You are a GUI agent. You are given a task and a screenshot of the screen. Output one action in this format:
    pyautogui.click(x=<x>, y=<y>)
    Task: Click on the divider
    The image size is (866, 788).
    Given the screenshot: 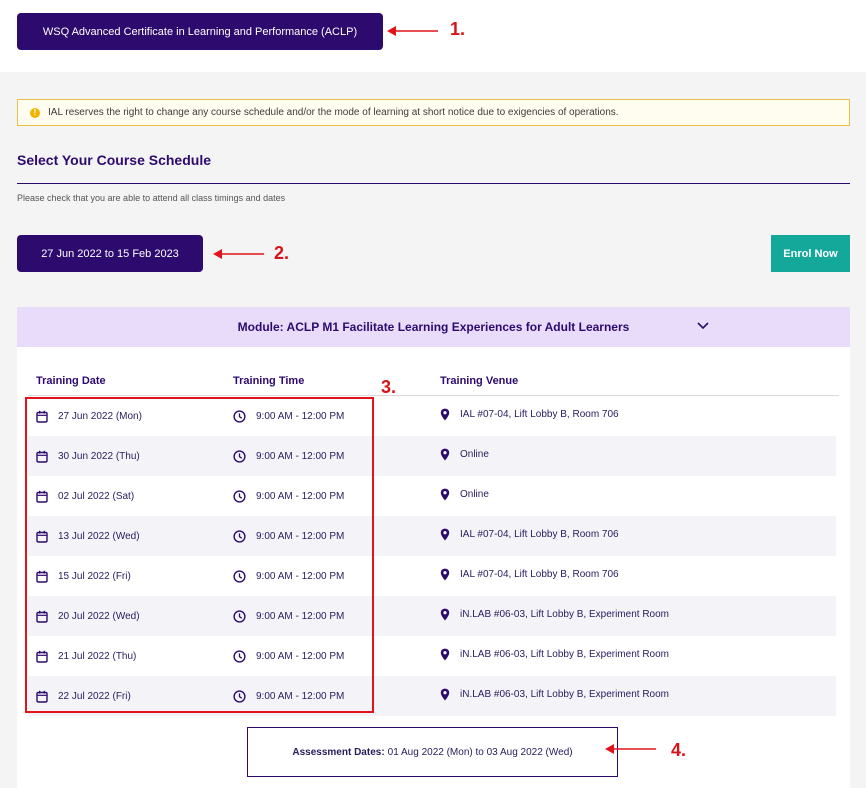 What is the action you would take?
    pyautogui.click(x=433, y=183)
    